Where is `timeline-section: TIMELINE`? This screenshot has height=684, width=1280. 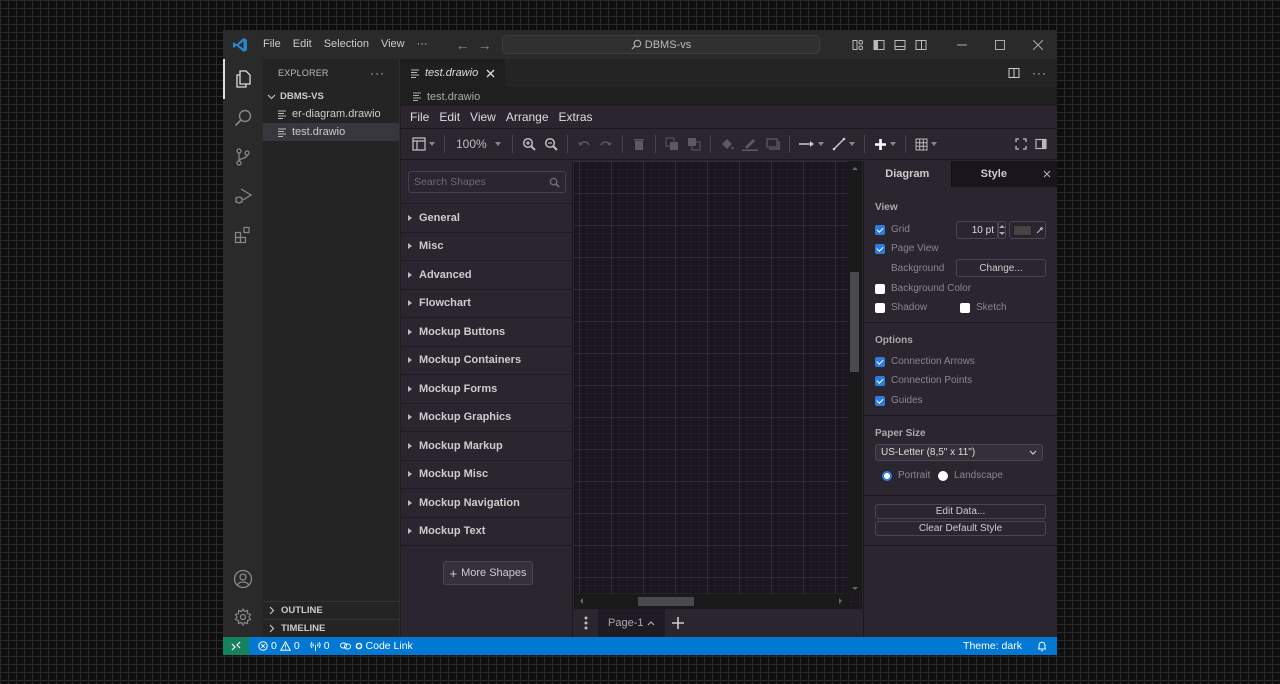
timeline-section: TIMELINE is located at coordinates (331, 628).